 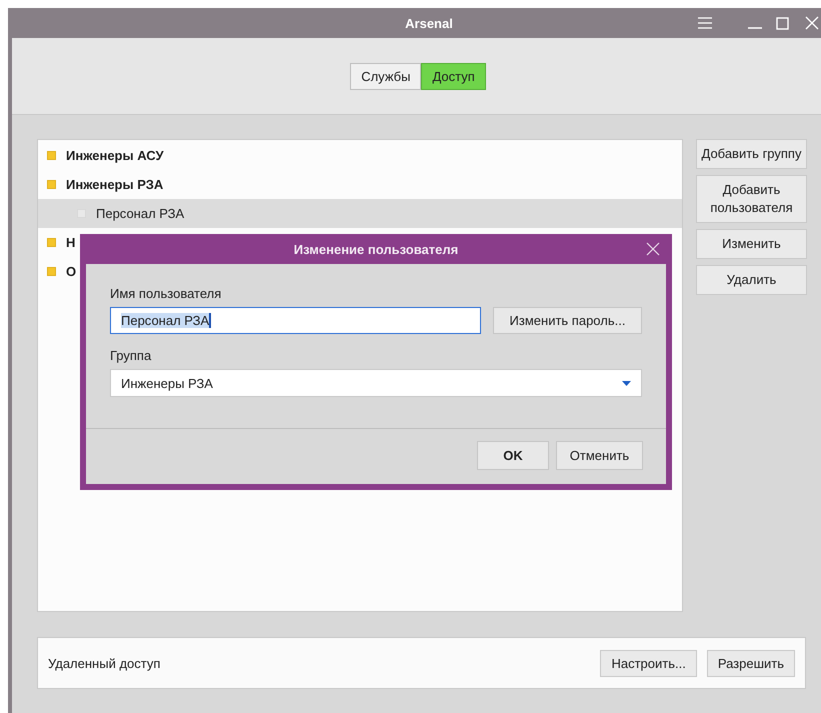 What do you see at coordinates (105, 663) in the screenshot?
I see `remote-access-label: Удаленный доступ` at bounding box center [105, 663].